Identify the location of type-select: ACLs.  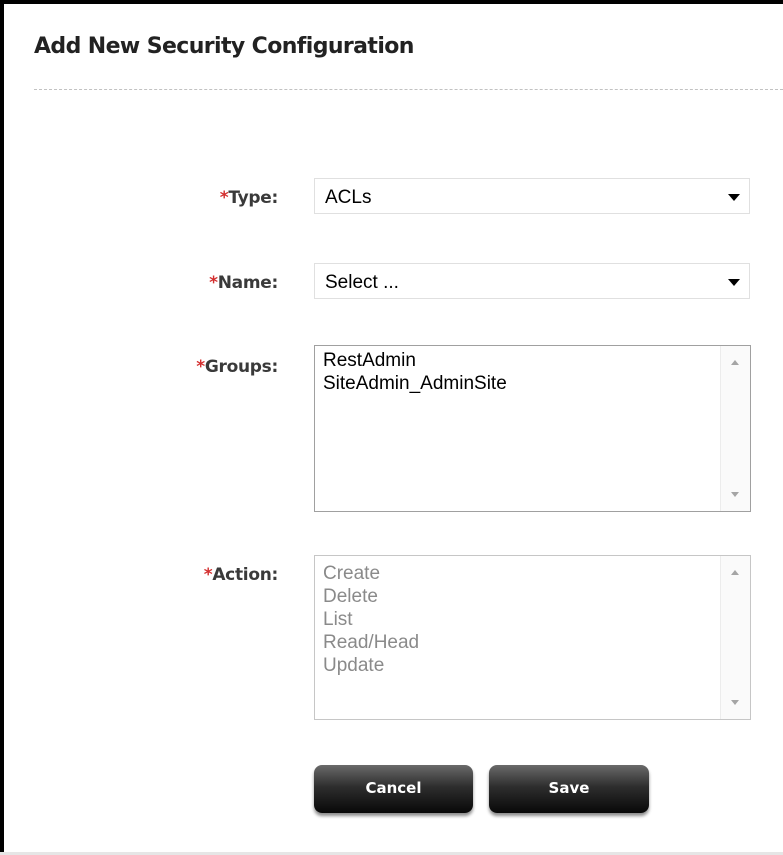
(532, 196).